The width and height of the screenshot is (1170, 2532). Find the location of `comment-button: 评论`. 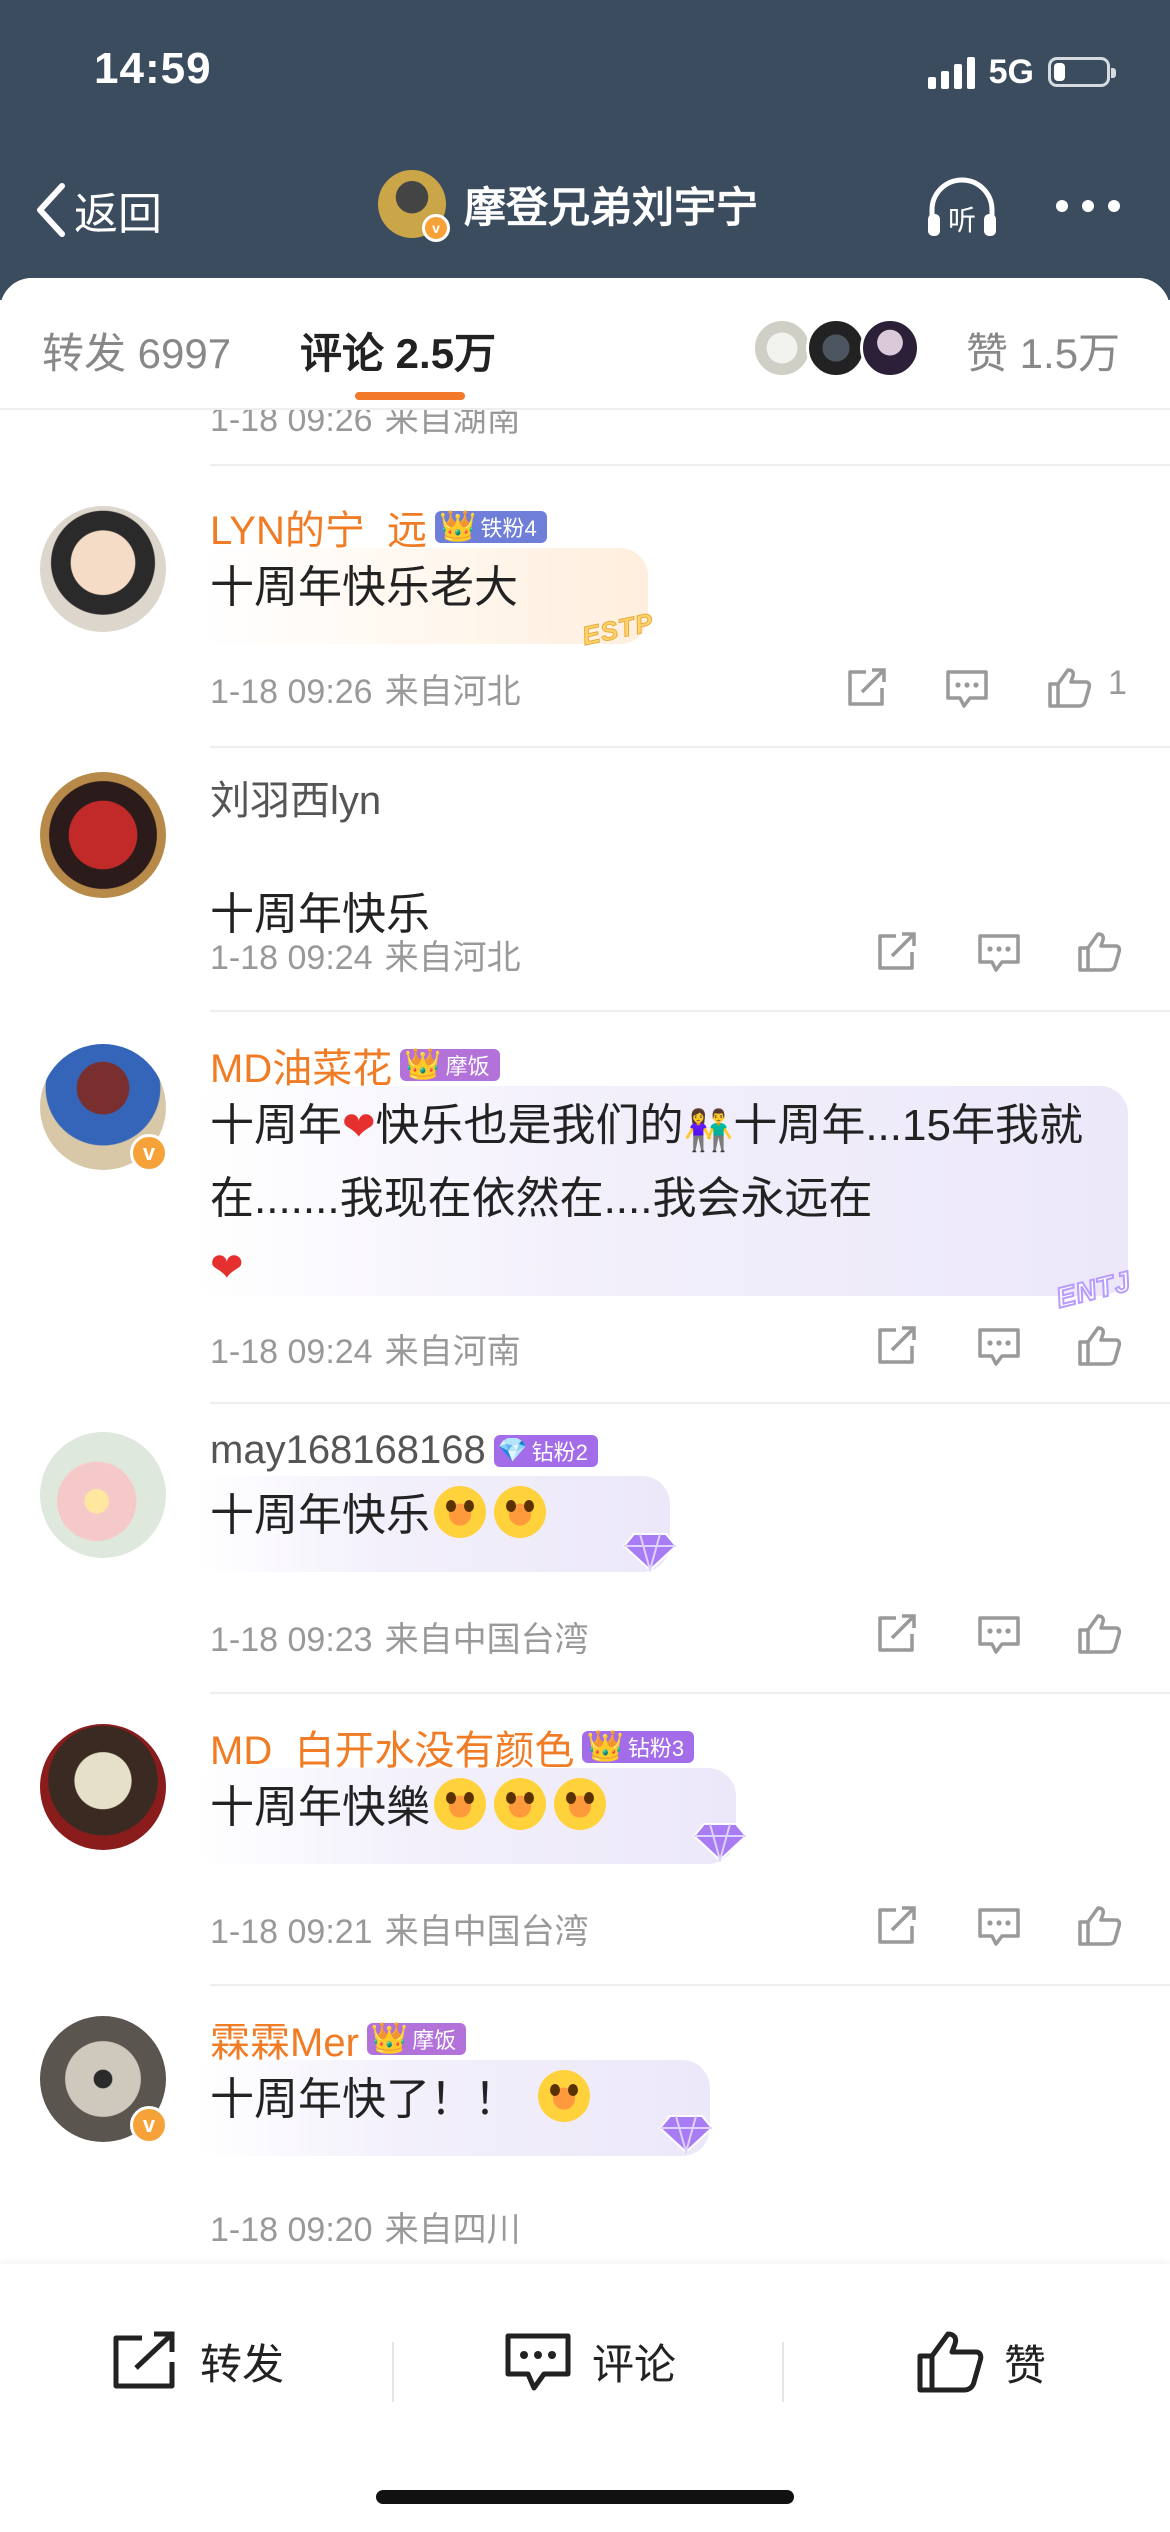

comment-button: 评论 is located at coordinates (590, 2361).